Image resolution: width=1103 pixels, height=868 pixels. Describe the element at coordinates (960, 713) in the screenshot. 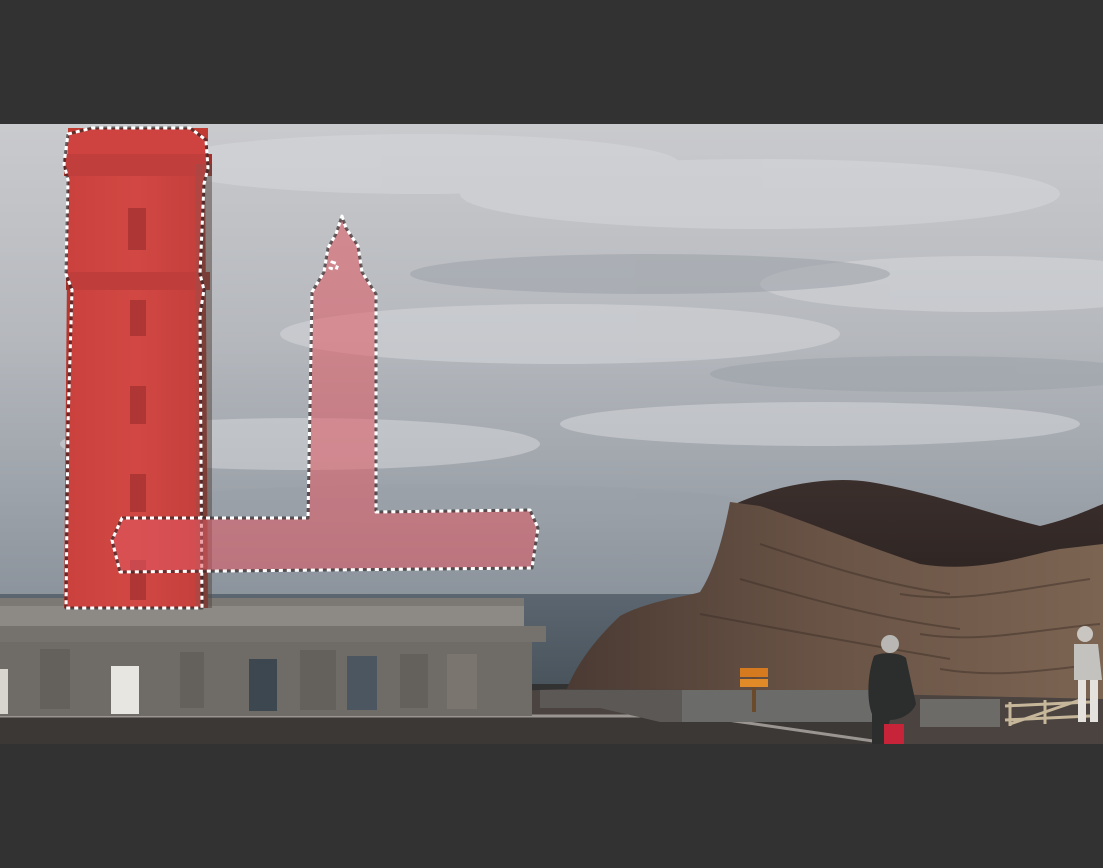

I see `stone-wall-right` at that location.